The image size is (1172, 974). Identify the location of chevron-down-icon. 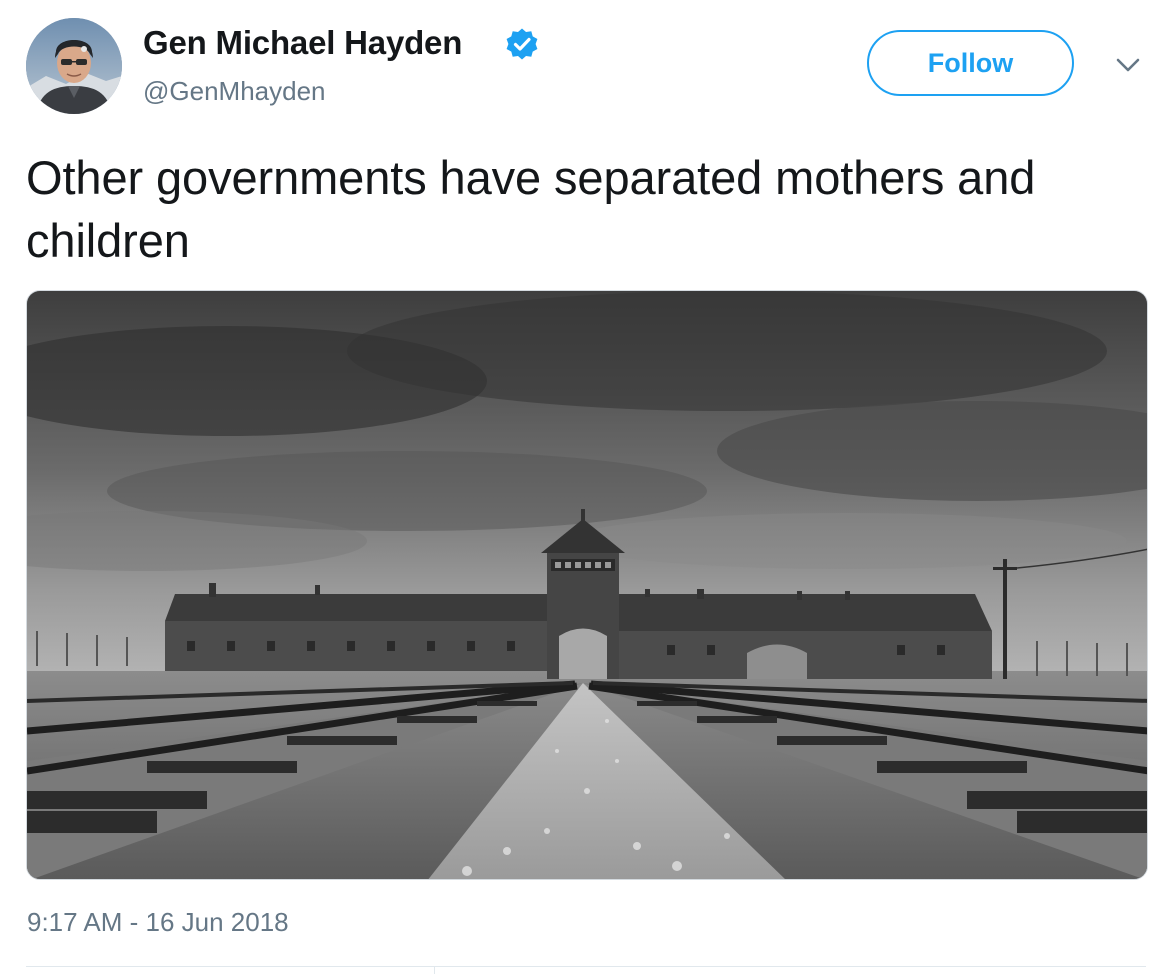
(1128, 65).